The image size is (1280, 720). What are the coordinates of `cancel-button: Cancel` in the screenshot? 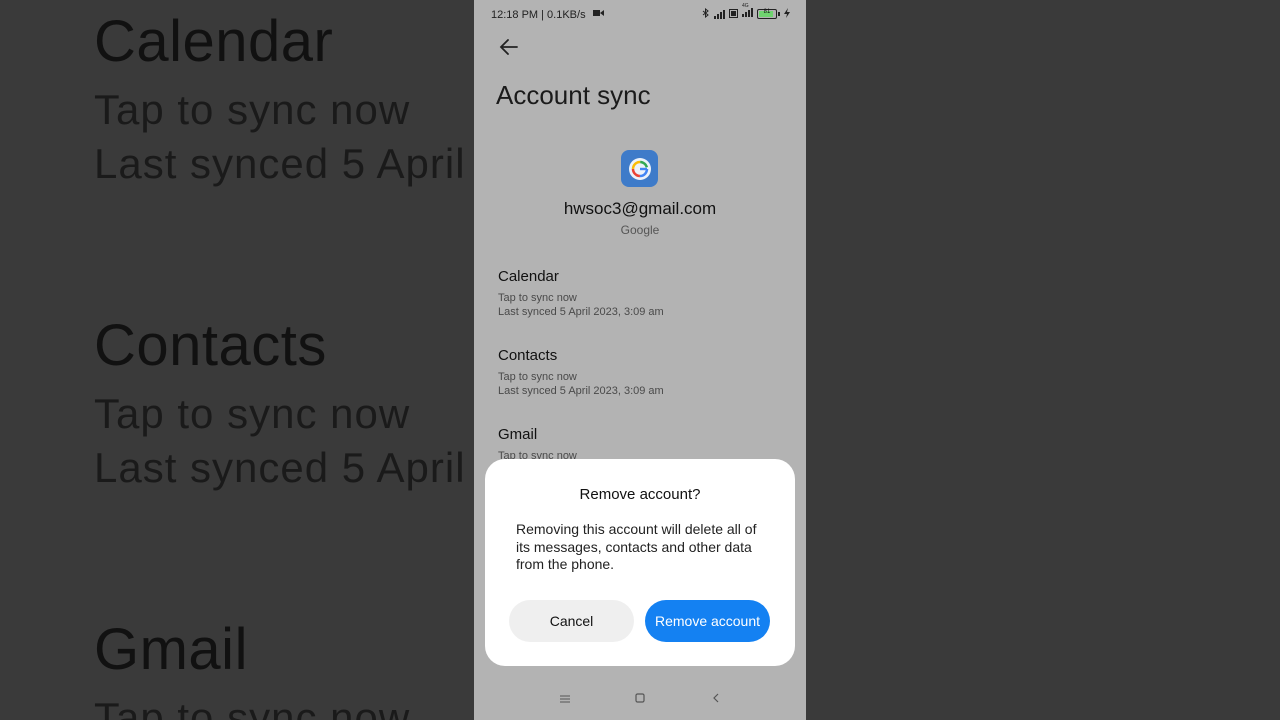 It's located at (571, 621).